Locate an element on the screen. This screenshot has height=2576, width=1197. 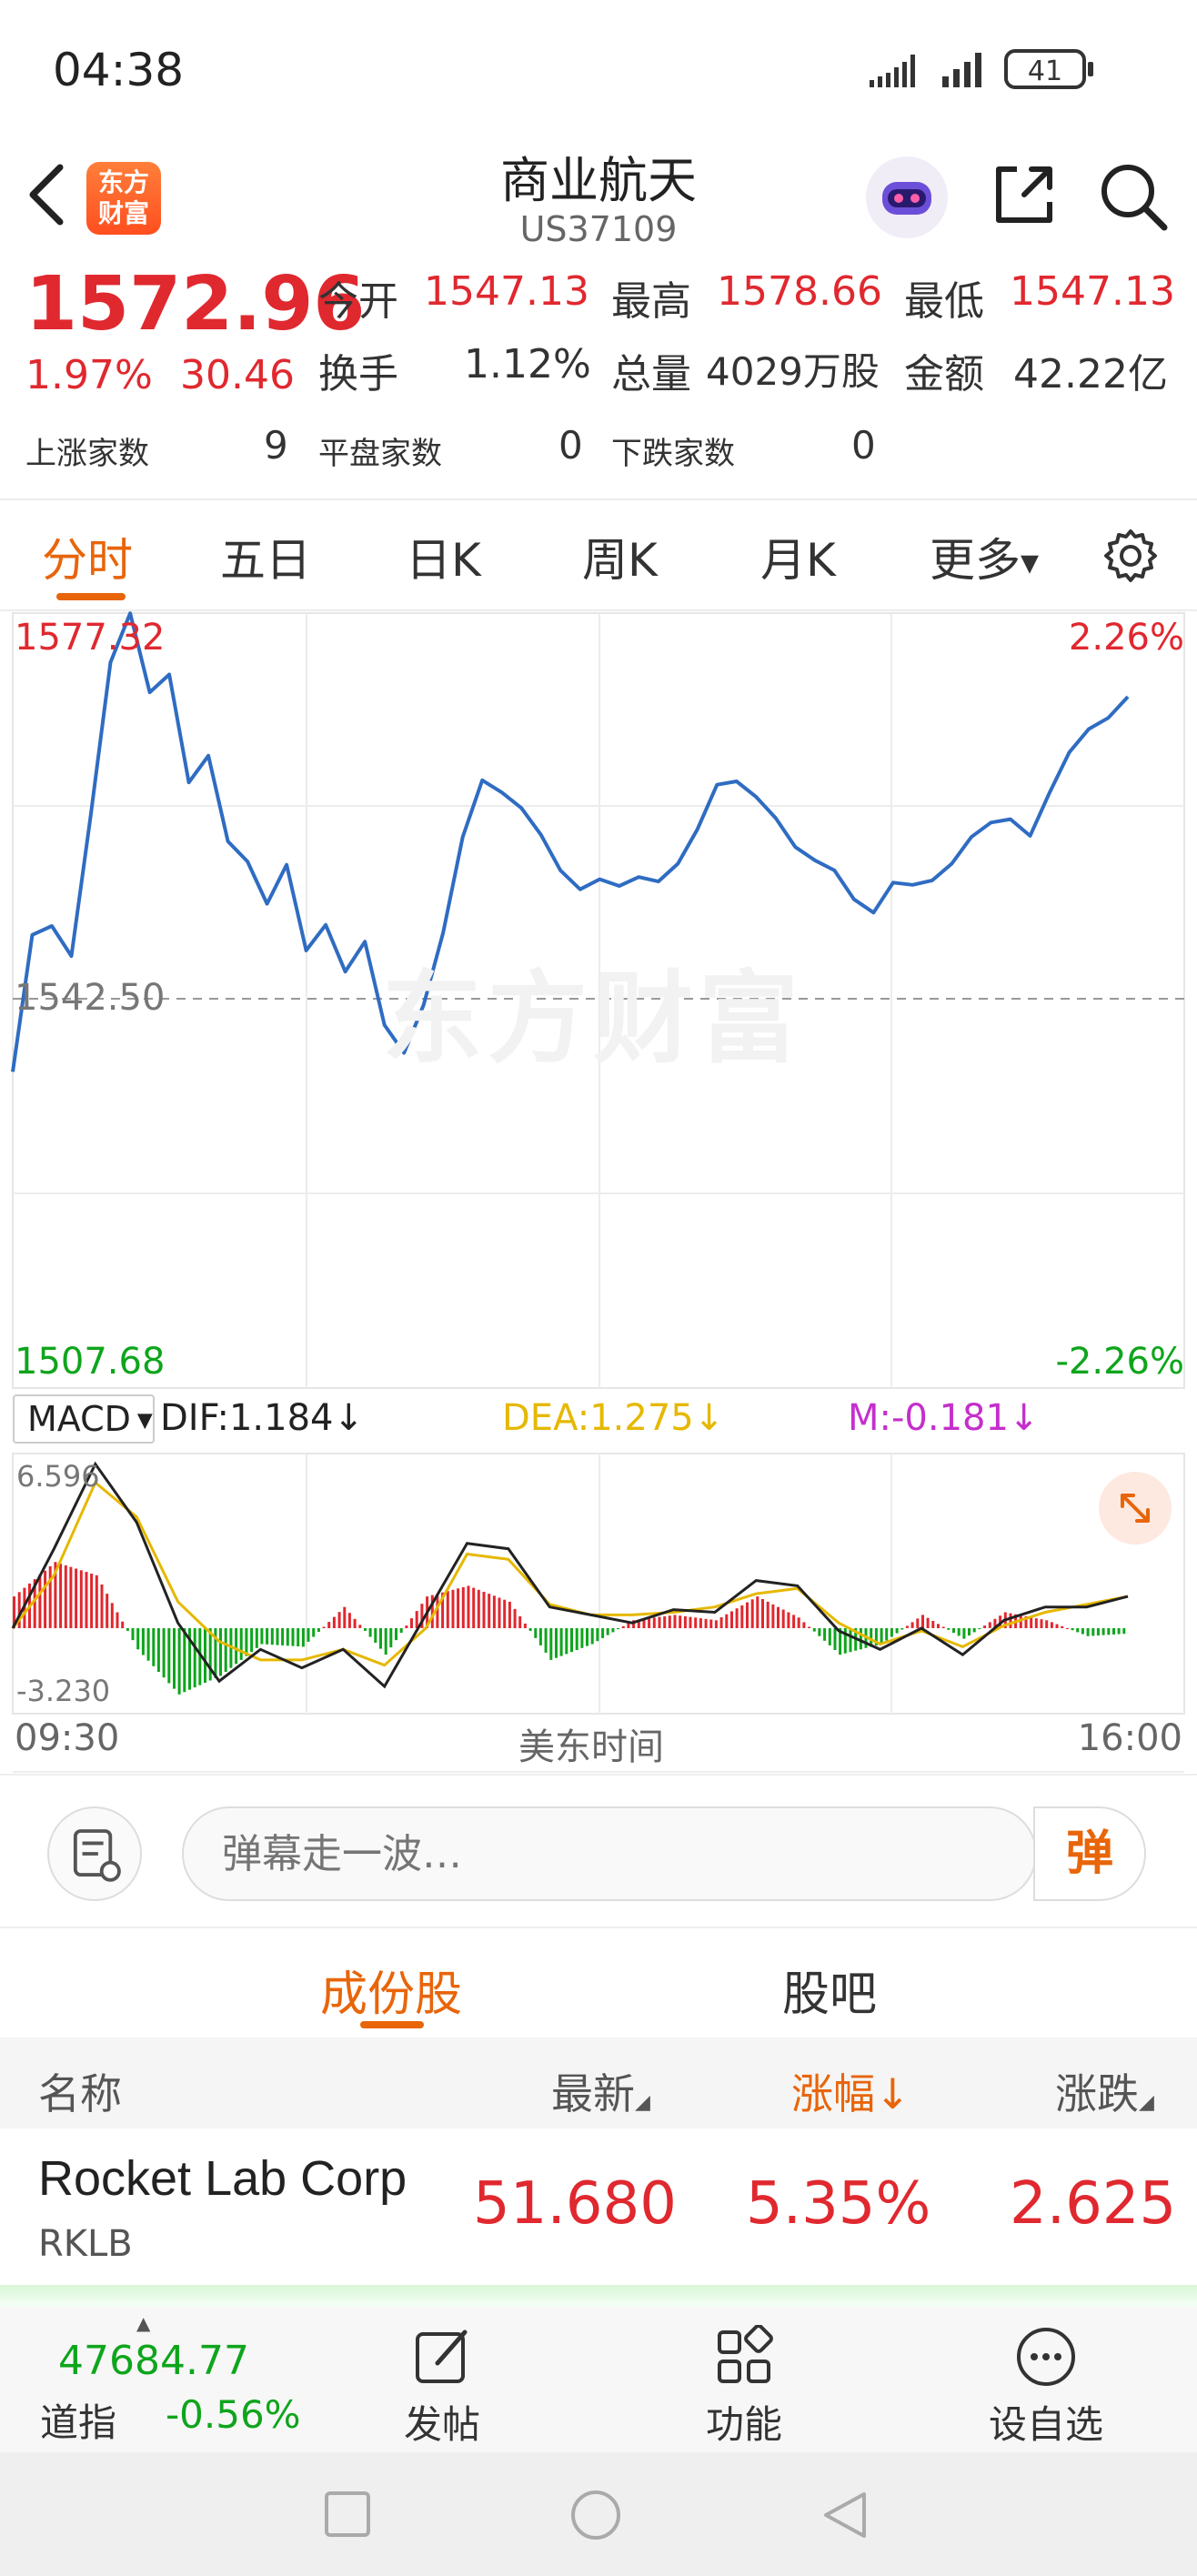
indicator-select: MACD ▼ is located at coordinates (84, 1419).